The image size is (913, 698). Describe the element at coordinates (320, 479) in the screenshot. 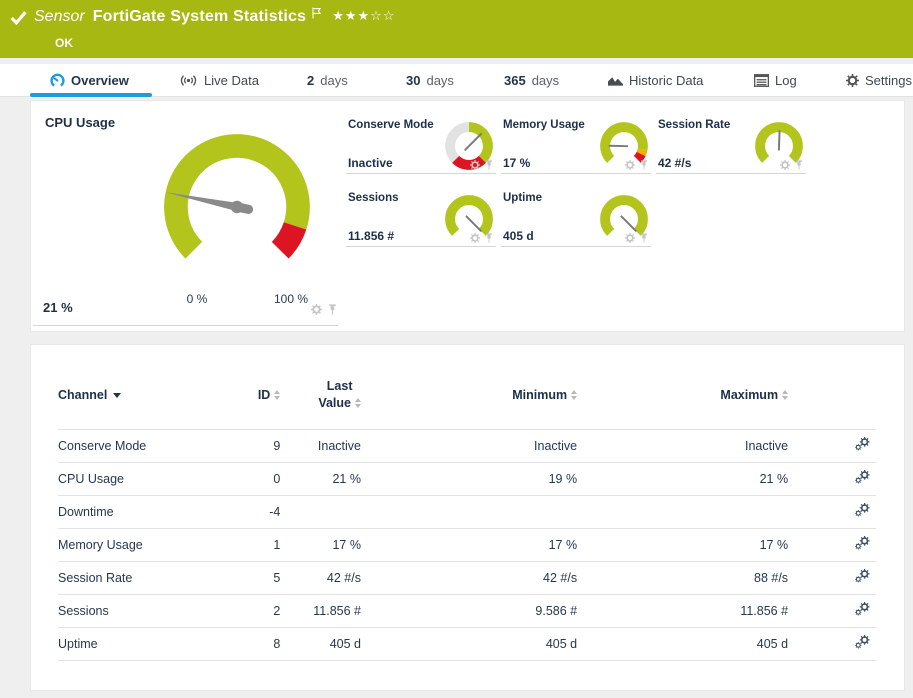

I see `channel-last-value: 21 %` at that location.